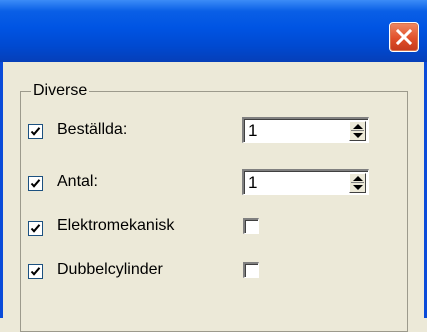 The height and width of the screenshot is (332, 427). I want to click on bestallda-label: Beställda:, so click(92, 129).